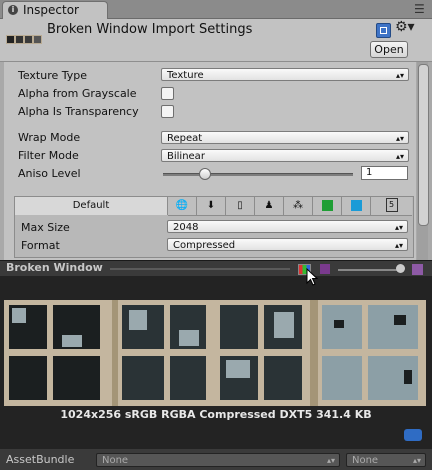  I want to click on max-size-value: 2048, so click(186, 227).